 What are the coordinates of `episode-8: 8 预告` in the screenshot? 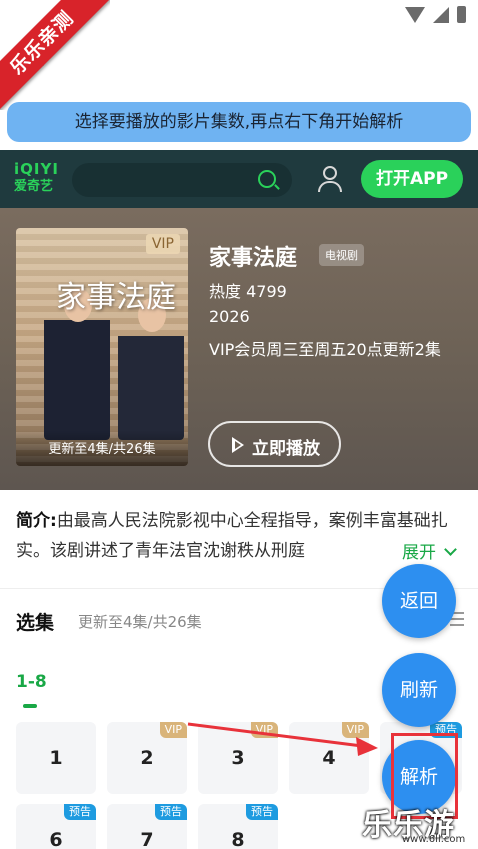 It's located at (238, 826).